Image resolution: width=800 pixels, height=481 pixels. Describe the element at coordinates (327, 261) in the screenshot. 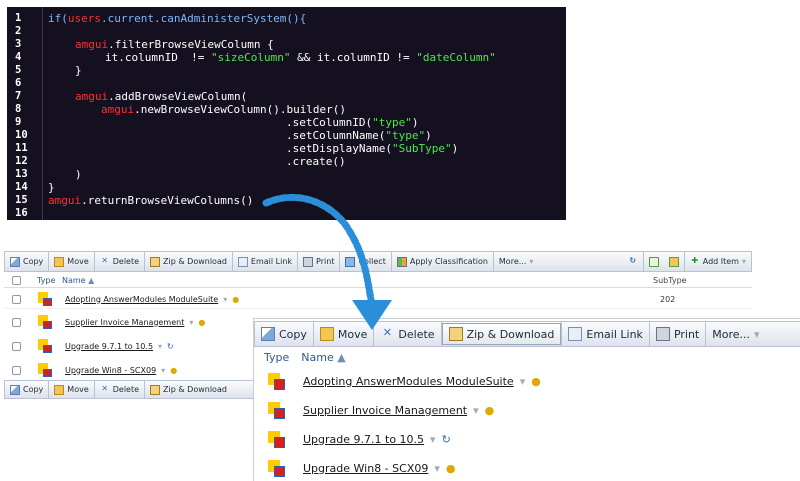

I see `annotation-arrow-icon` at that location.